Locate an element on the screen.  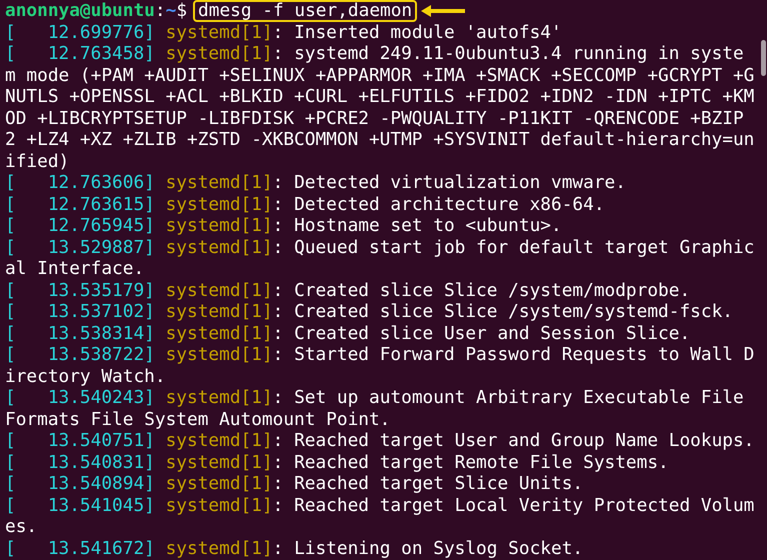
log-line: [ 13.541672] systemd[1]: Listening on Syslog Socket. is located at coordinates (294, 548).